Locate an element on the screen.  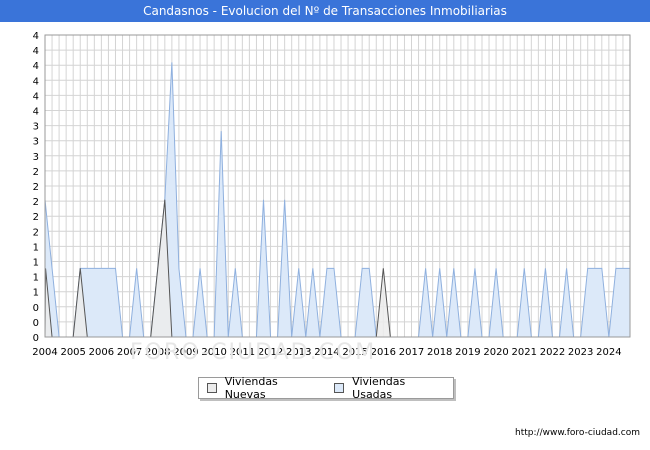
x-tick-label: 2017 is located at coordinates (411, 352).